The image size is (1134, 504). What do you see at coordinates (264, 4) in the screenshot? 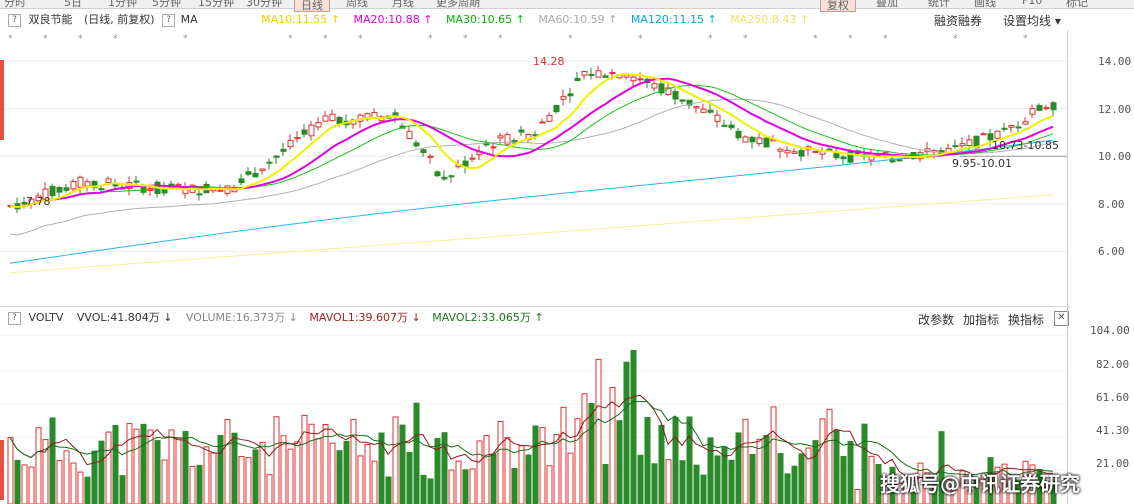
I see `tab-30min: 30分钟` at bounding box center [264, 4].